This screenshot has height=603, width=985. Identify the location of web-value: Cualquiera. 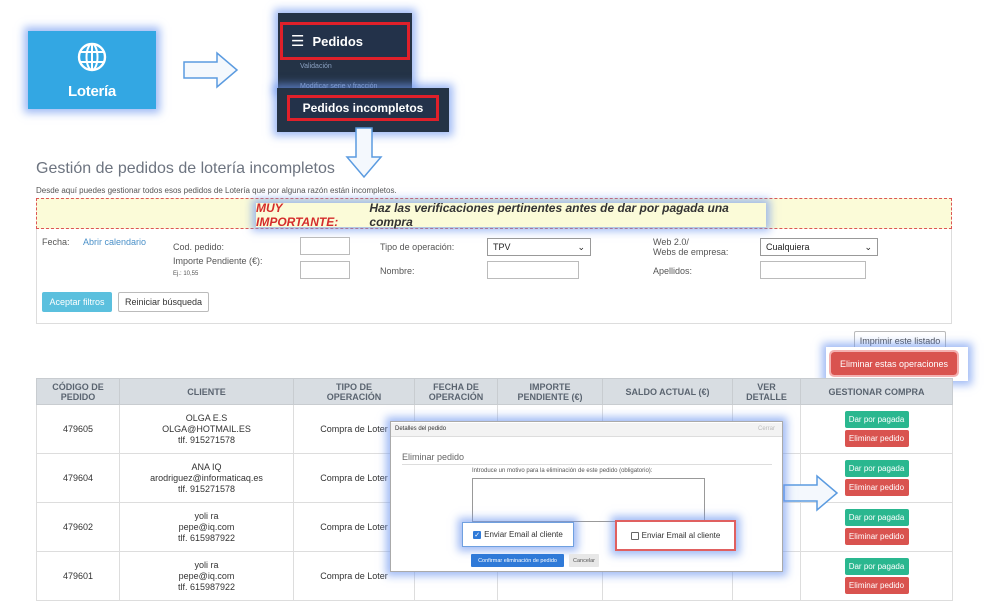
(788, 247).